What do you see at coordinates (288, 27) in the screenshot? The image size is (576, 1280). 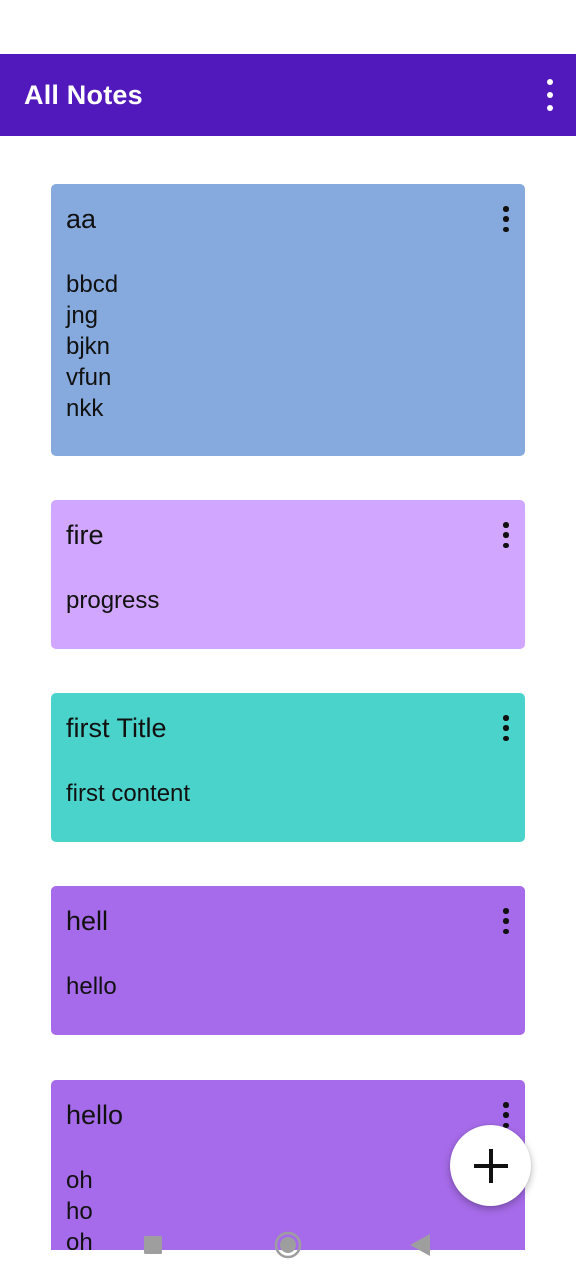 I see `status-bar` at bounding box center [288, 27].